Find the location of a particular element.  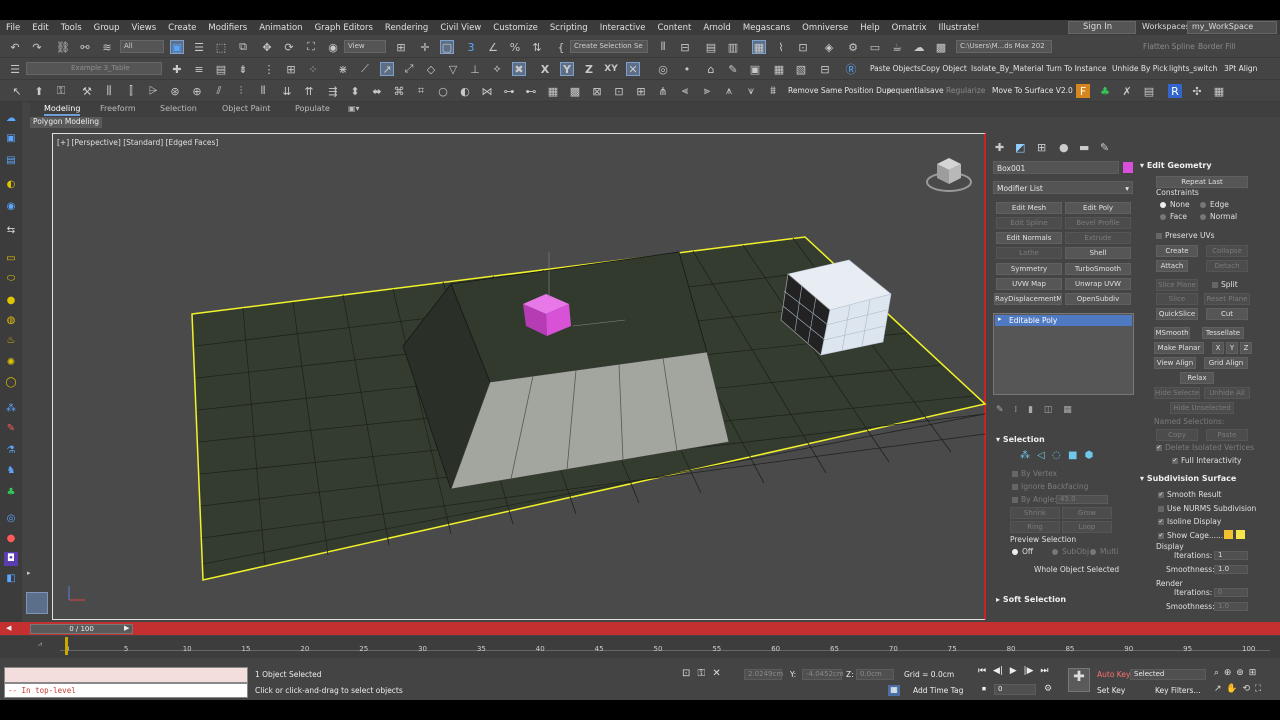

axis-constraint-icon: ✖ is located at coordinates (519, 69).